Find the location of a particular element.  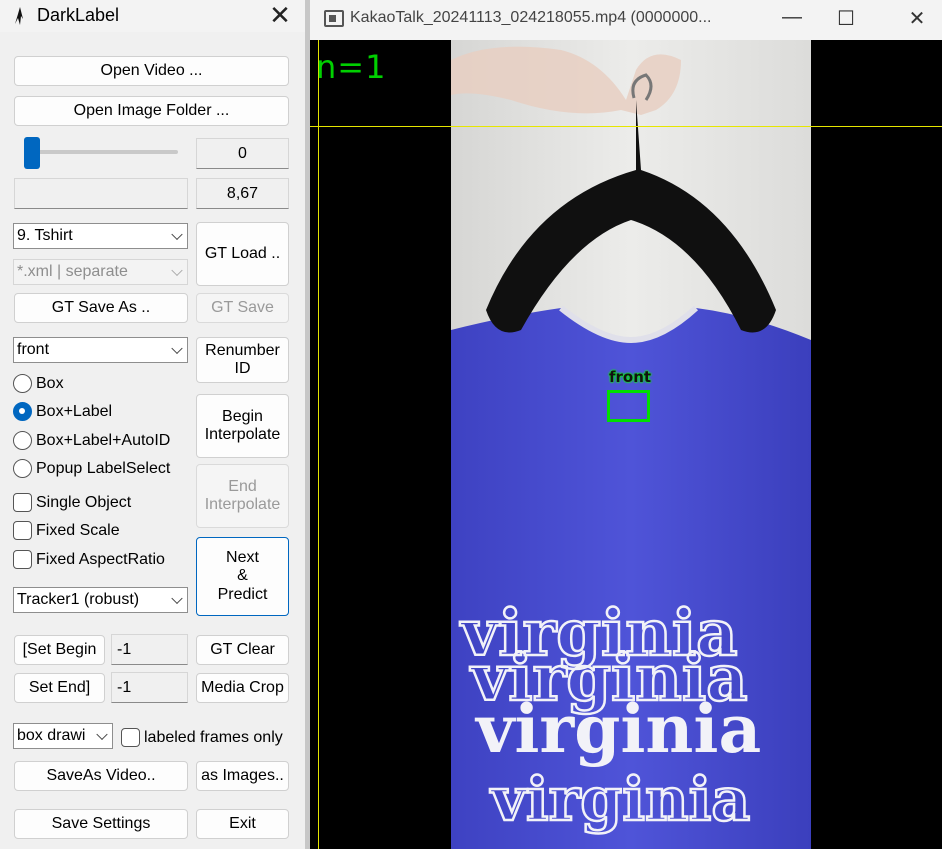

shirt-print-text-4: virginia is located at coordinates (619, 800).